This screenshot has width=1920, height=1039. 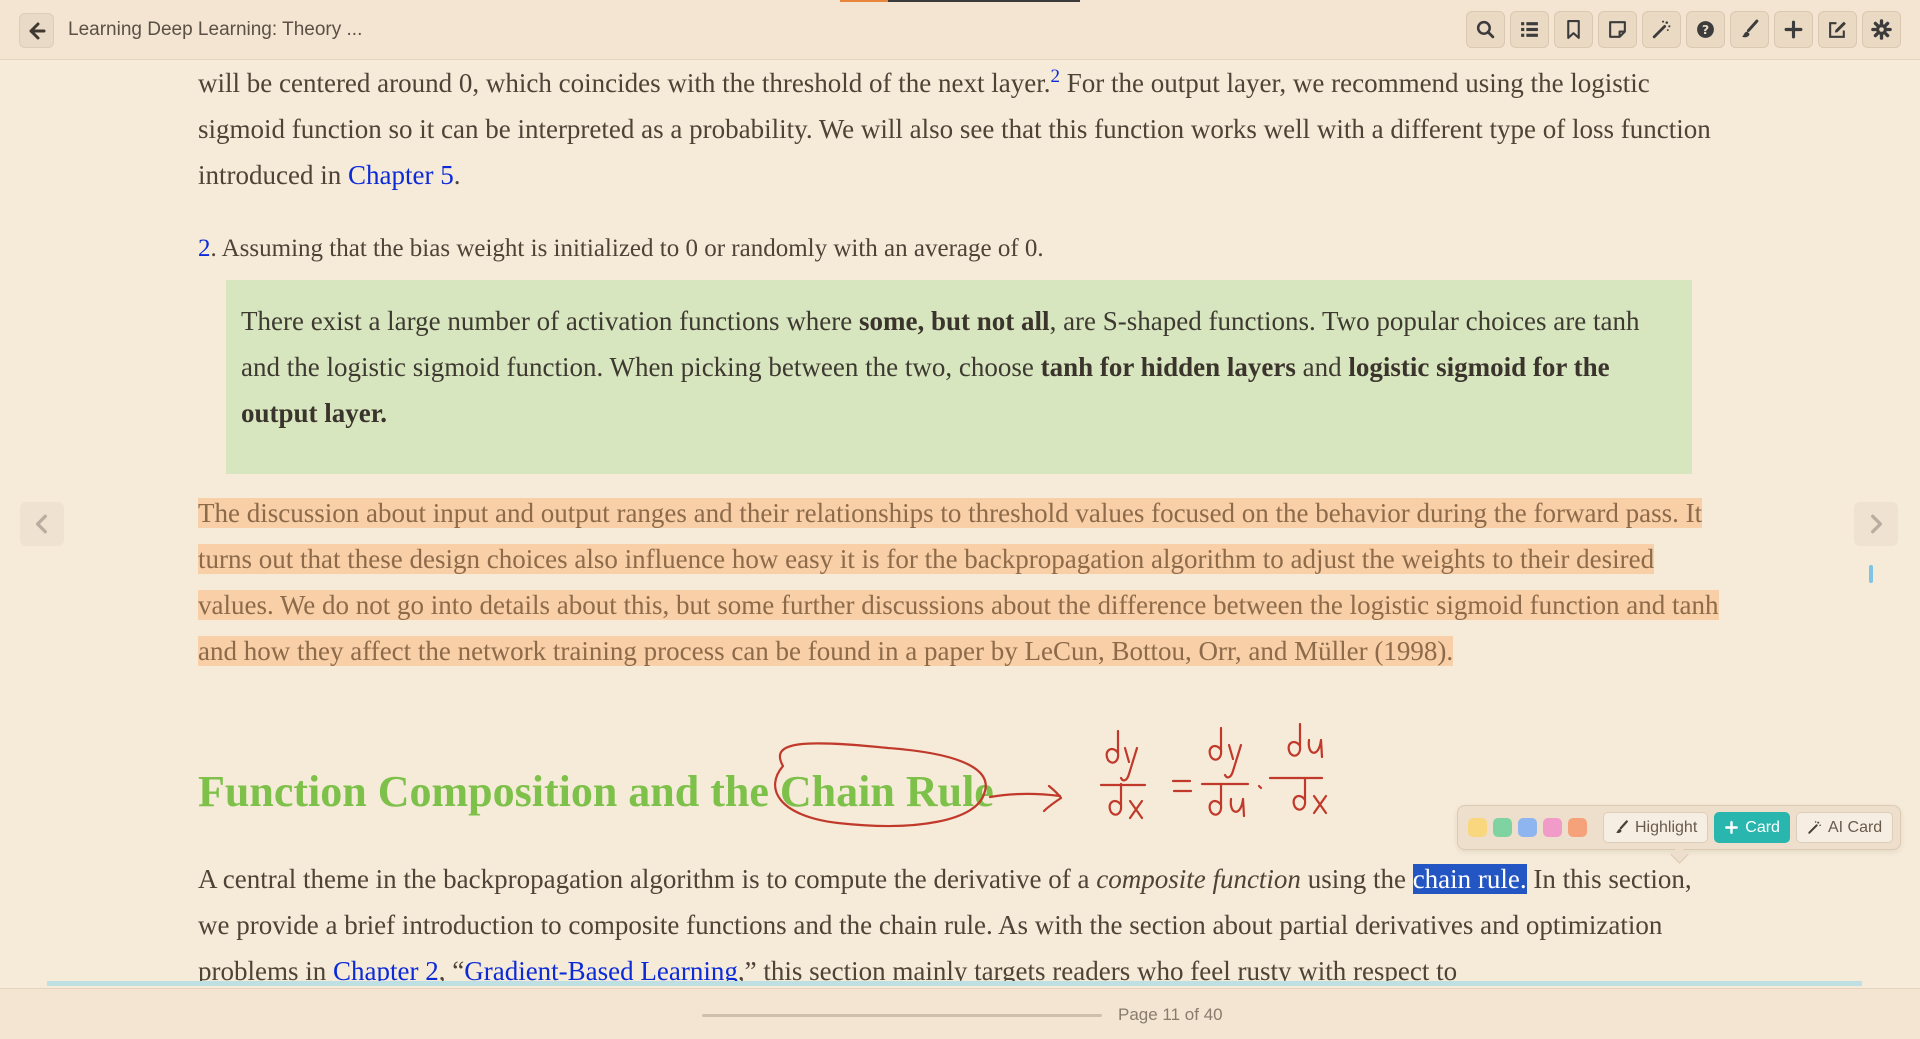 I want to click on note-icon, so click(x=1617, y=29).